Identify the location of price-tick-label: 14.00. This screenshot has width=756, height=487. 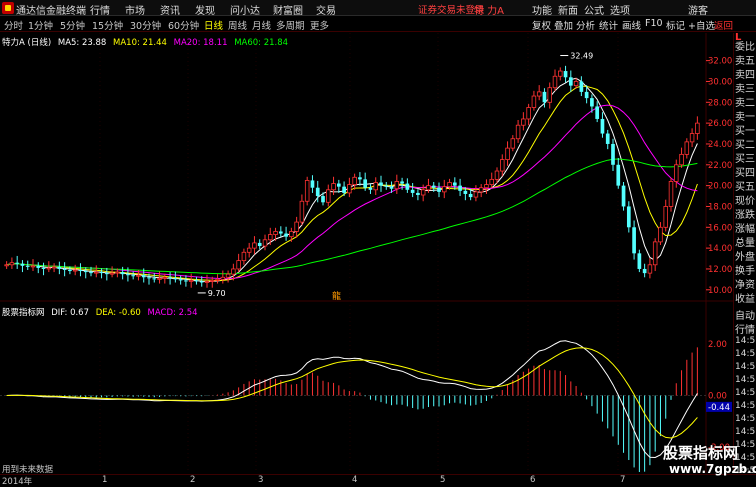
(720, 249).